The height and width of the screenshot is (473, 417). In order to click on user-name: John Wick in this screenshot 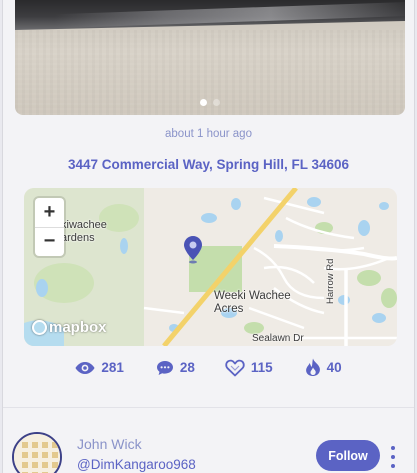, I will do `click(109, 444)`.